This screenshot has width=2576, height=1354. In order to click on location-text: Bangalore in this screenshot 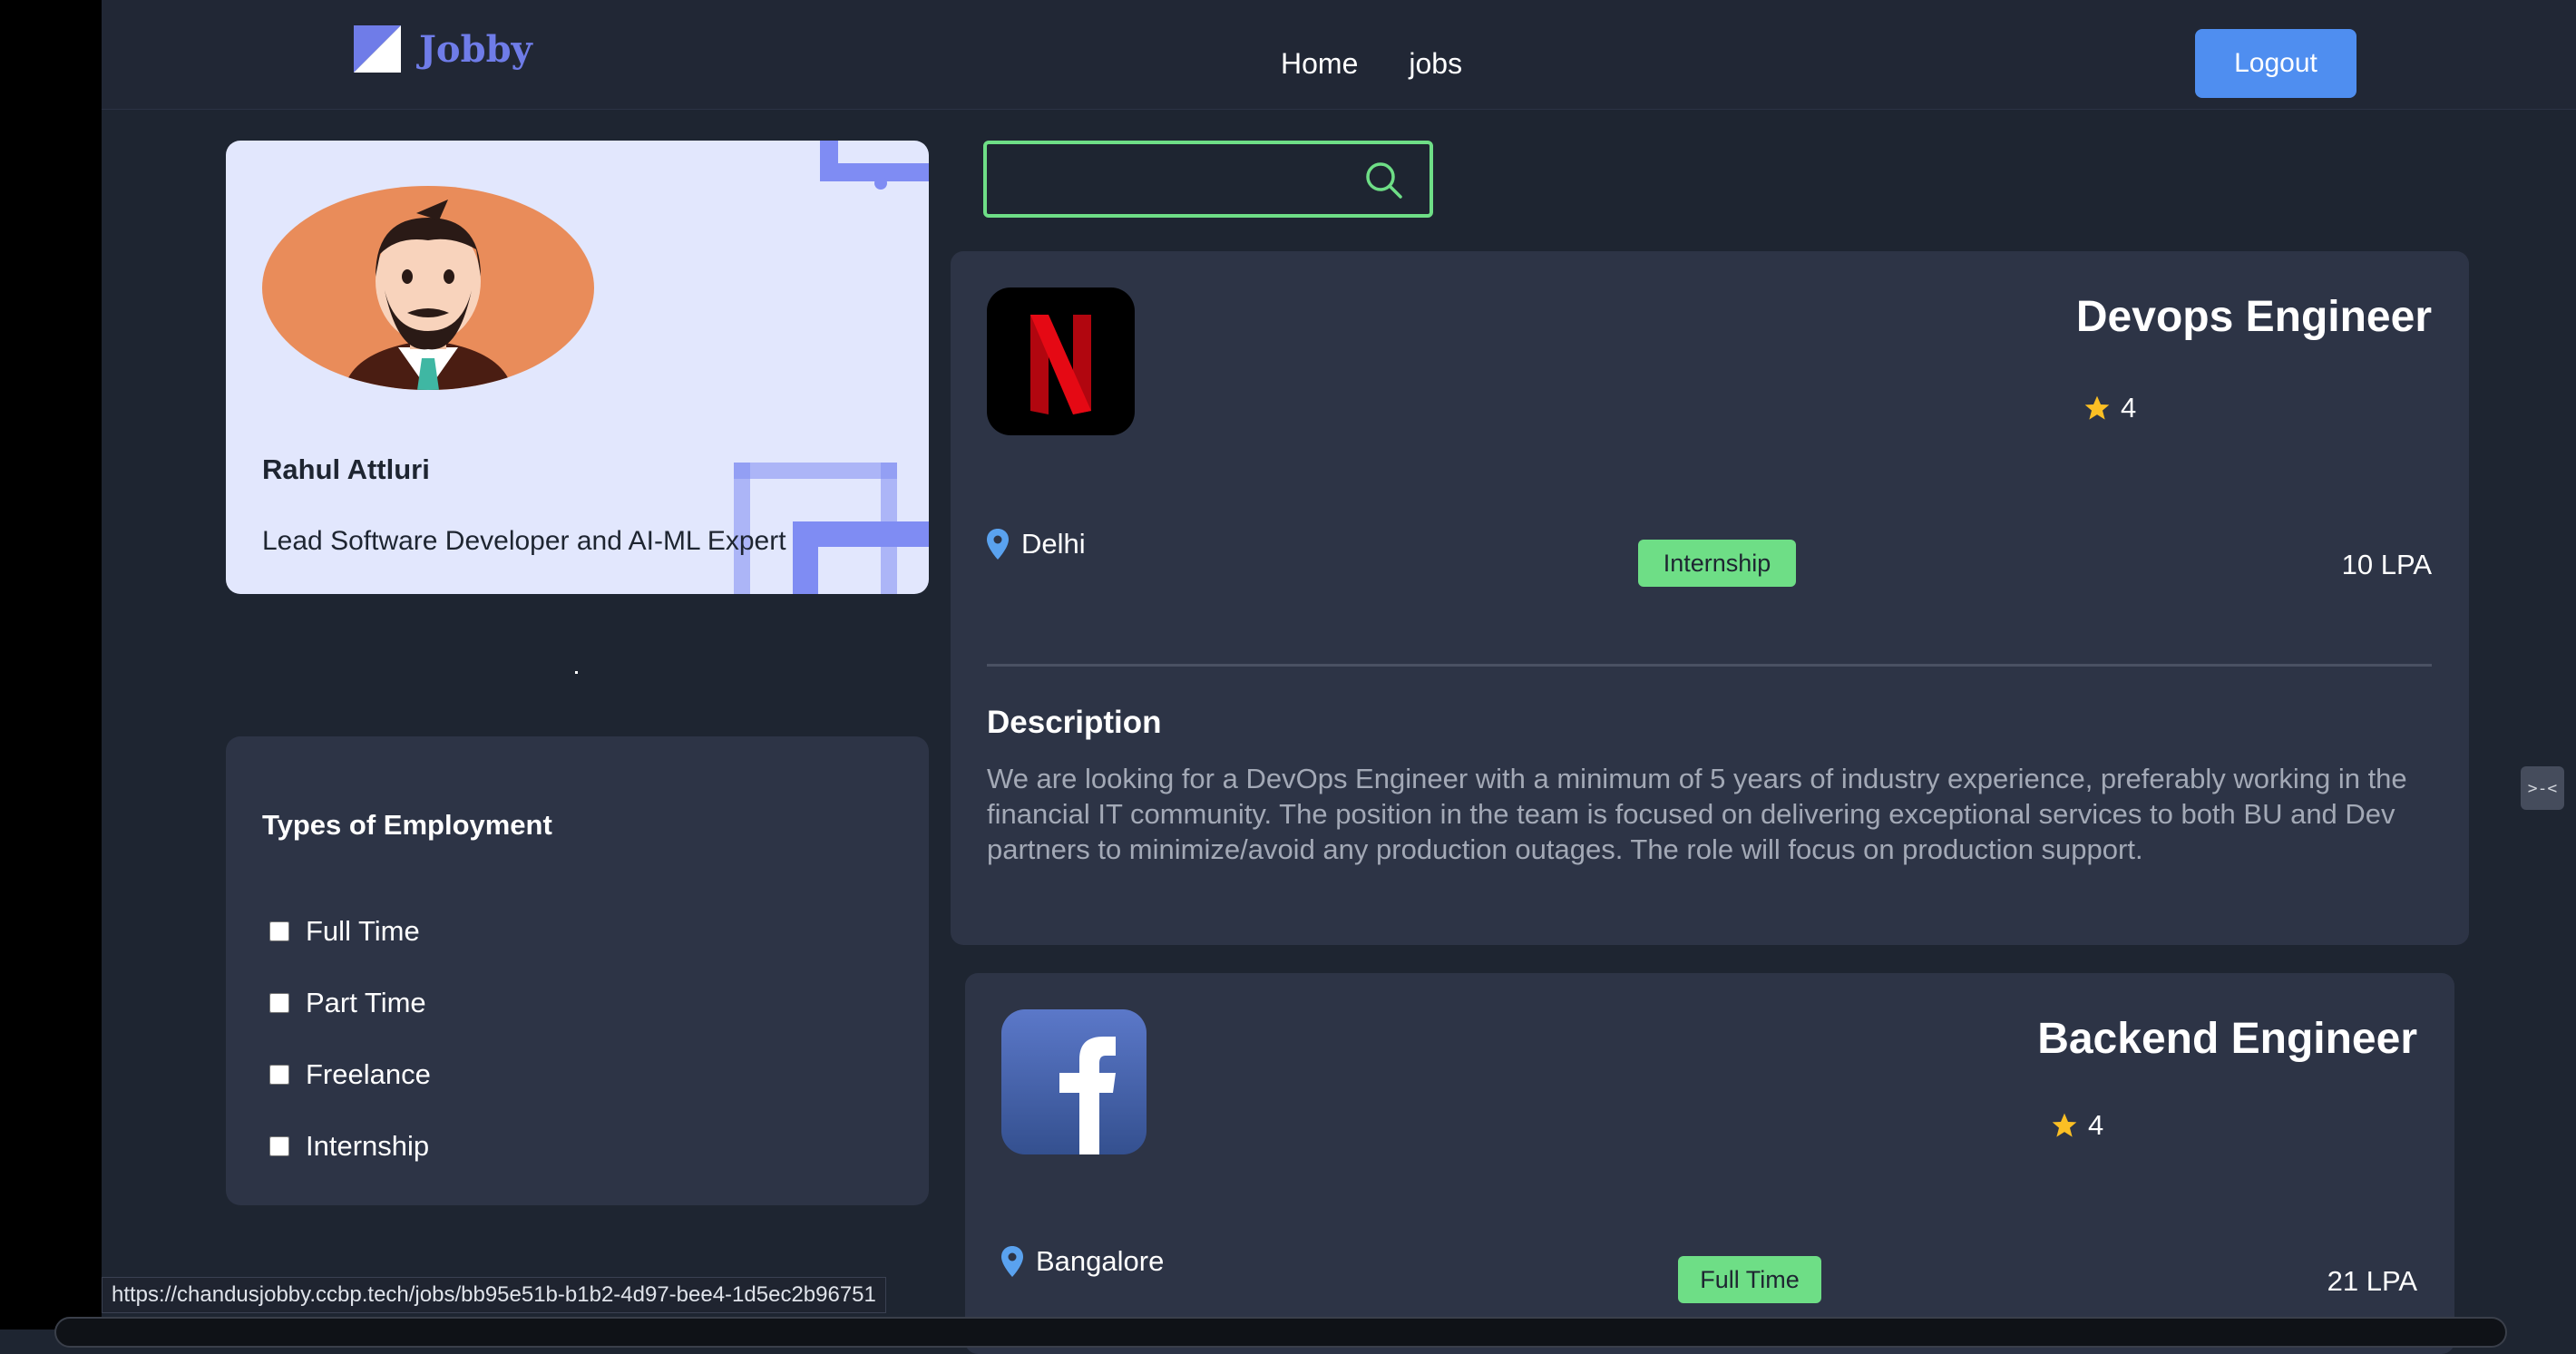, I will do `click(1100, 1261)`.